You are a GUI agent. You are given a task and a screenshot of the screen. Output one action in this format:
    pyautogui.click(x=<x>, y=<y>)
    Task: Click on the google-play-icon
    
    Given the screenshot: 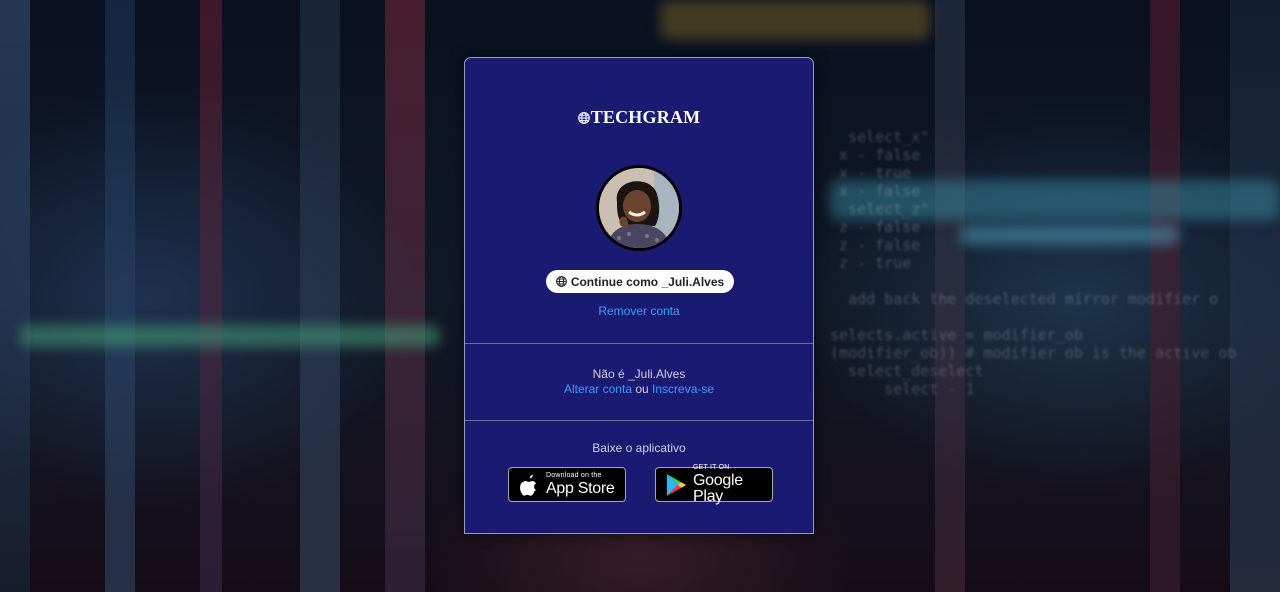 What is the action you would take?
    pyautogui.click(x=676, y=484)
    